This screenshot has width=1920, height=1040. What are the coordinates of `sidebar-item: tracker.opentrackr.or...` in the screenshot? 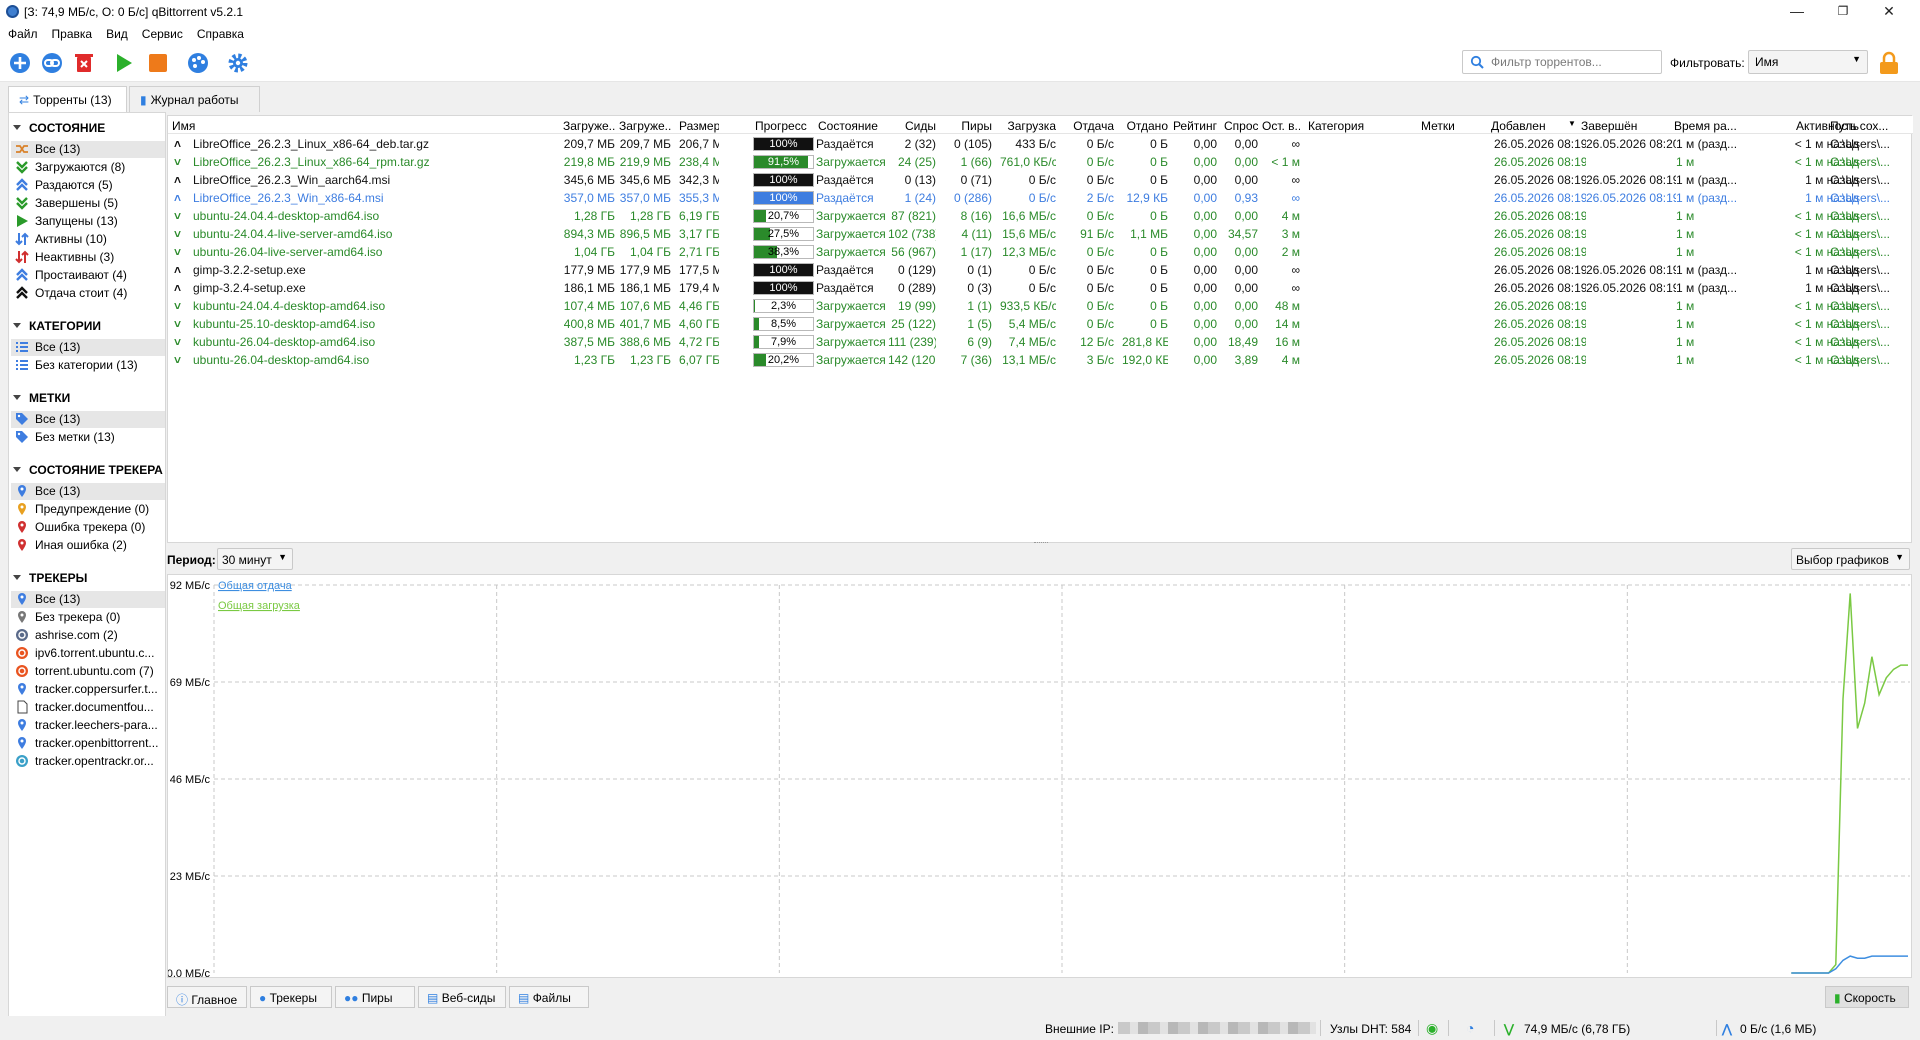 It's located at (88, 761).